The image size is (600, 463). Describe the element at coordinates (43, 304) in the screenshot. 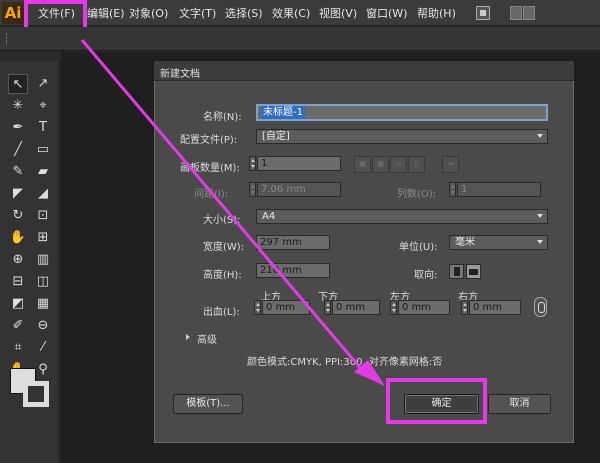

I see `blend-tool-icon: ▦` at that location.